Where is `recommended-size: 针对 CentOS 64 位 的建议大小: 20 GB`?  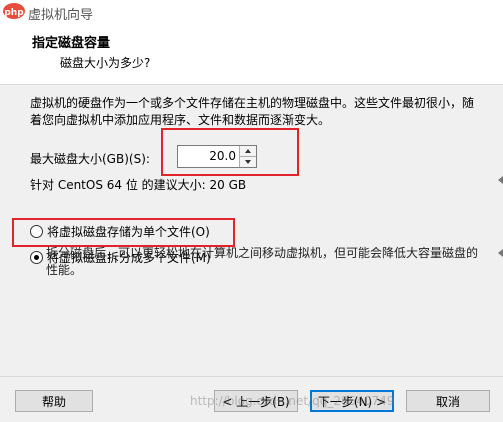
recommended-size: 针对 CentOS 64 位 的建议大小: 20 GB is located at coordinates (138, 185).